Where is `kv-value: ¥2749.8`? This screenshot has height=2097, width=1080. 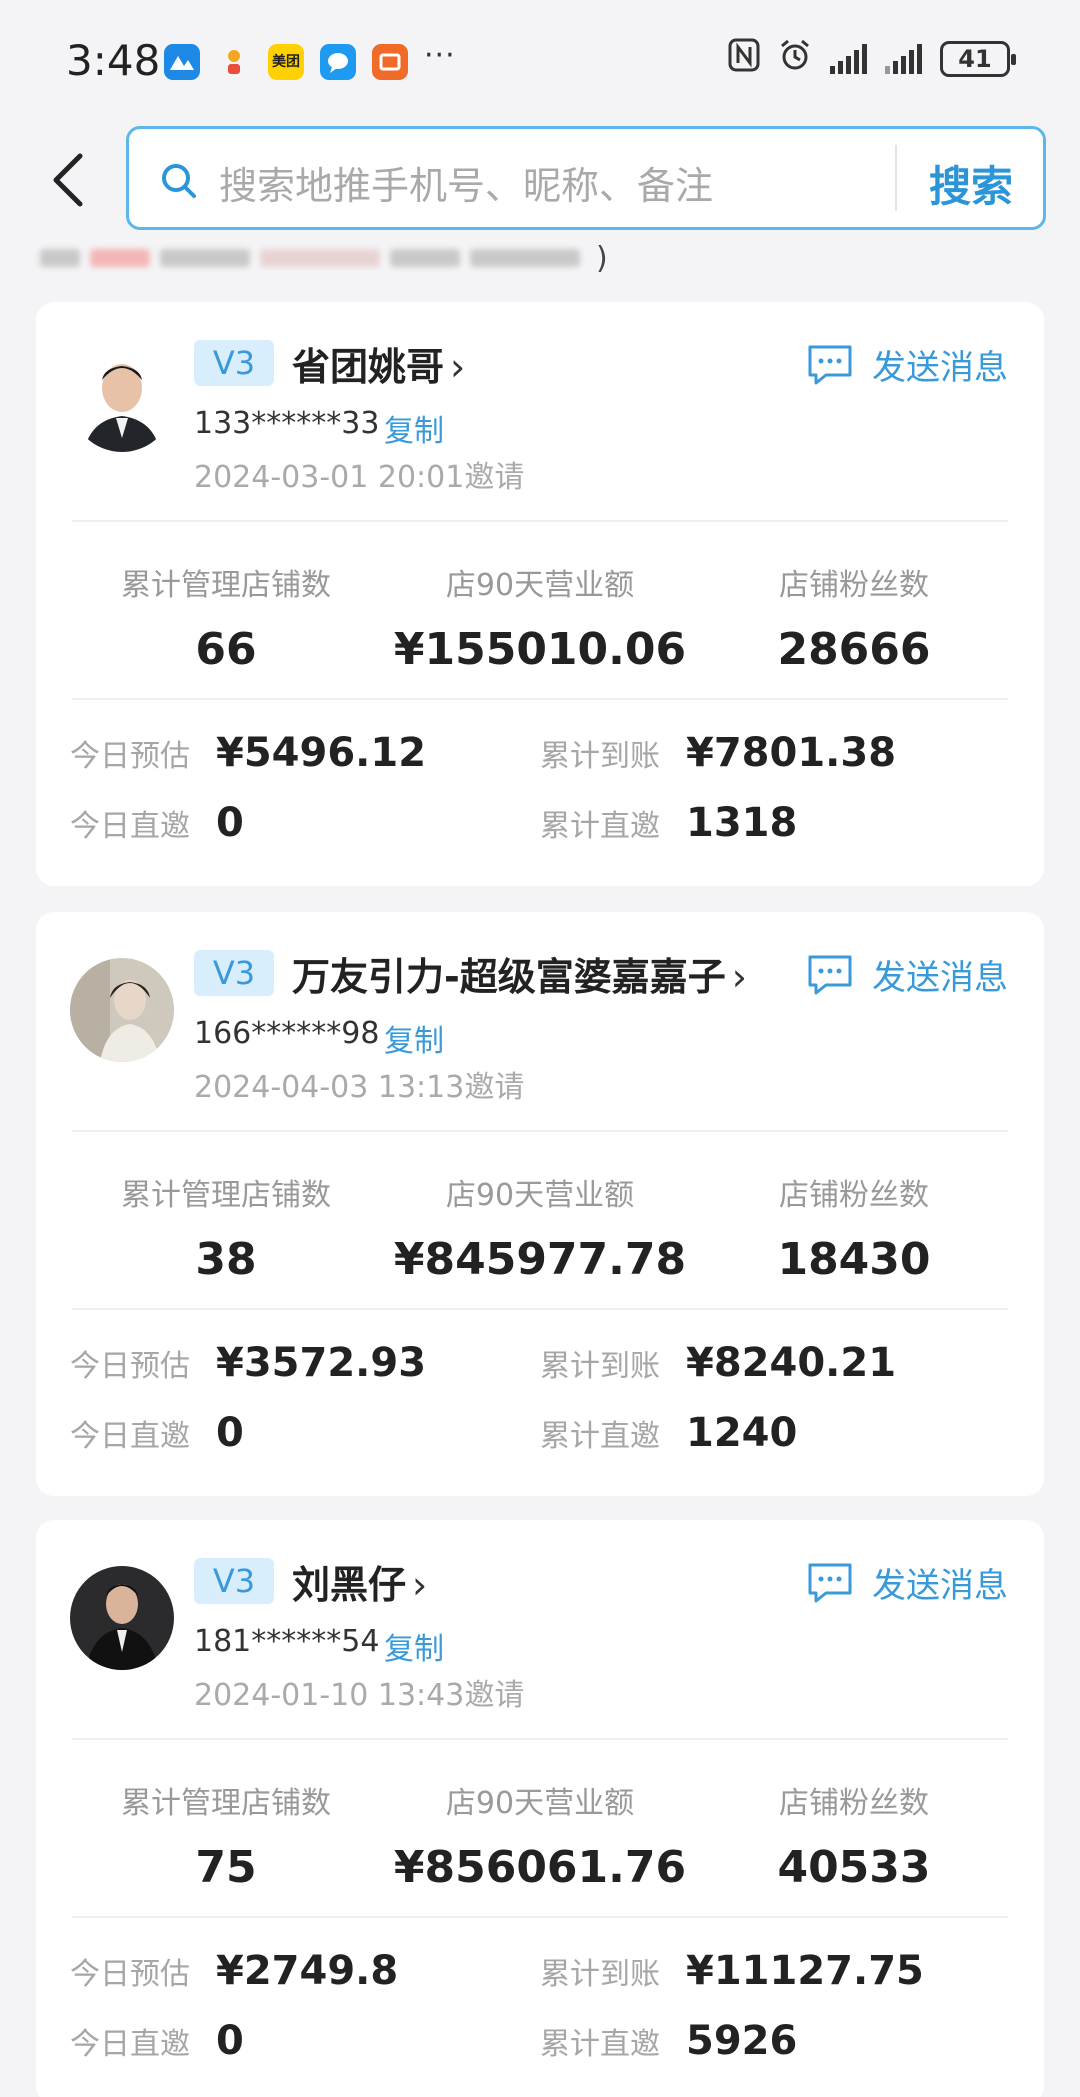
kv-value: ¥2749.8 is located at coordinates (307, 1971).